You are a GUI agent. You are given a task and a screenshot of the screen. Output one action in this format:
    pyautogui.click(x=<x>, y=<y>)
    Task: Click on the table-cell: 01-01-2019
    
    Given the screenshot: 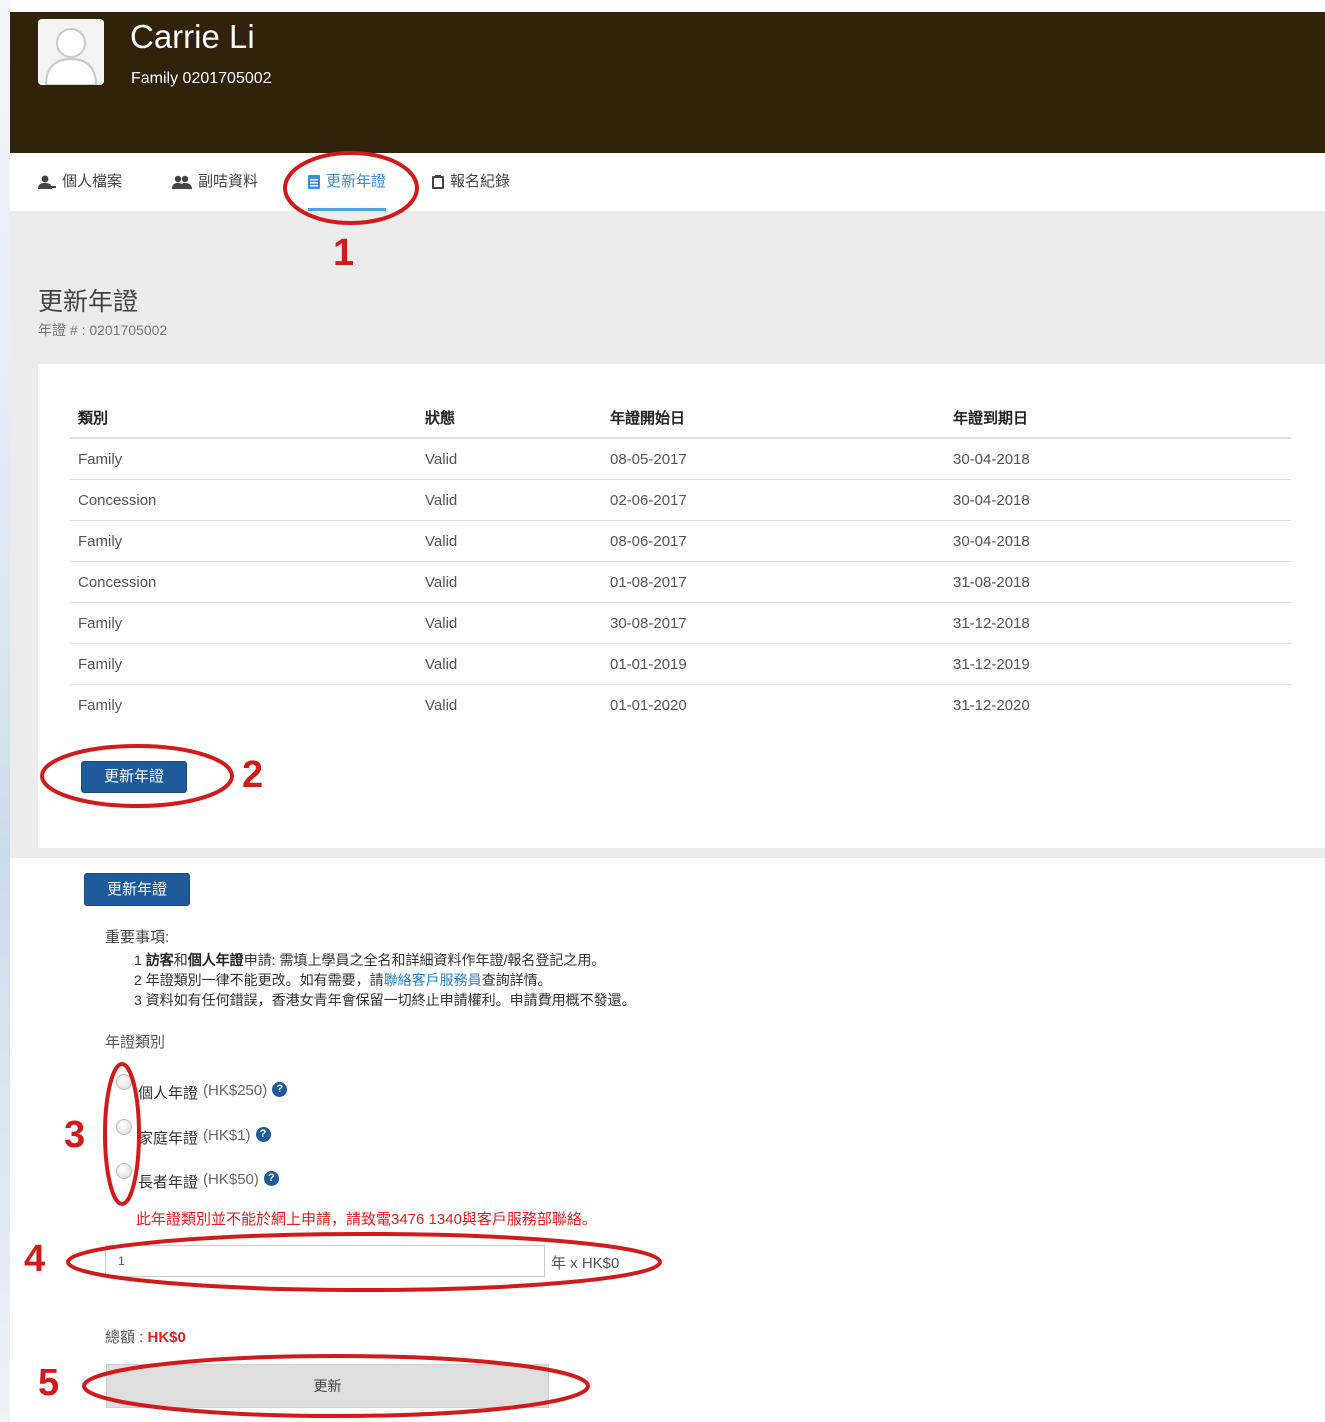 What is the action you would take?
    pyautogui.click(x=773, y=664)
    